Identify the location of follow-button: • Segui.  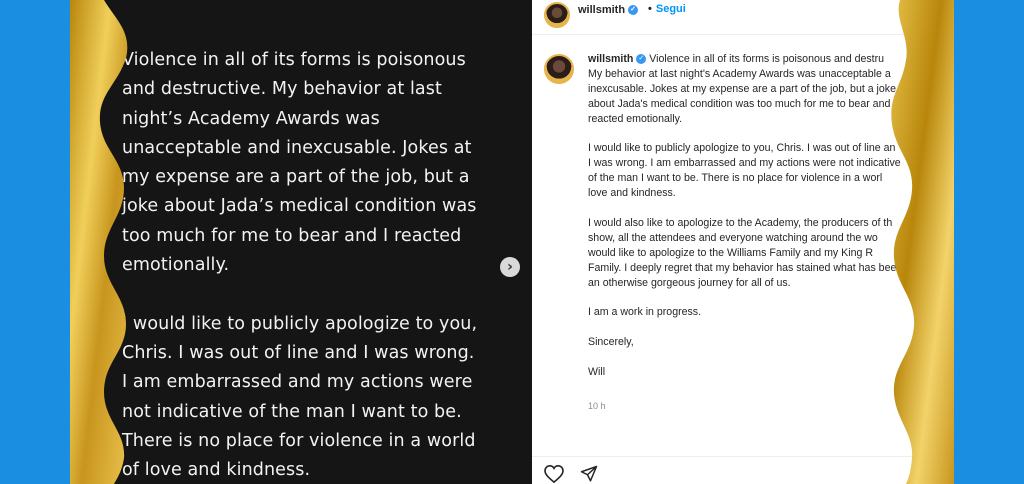
(667, 9).